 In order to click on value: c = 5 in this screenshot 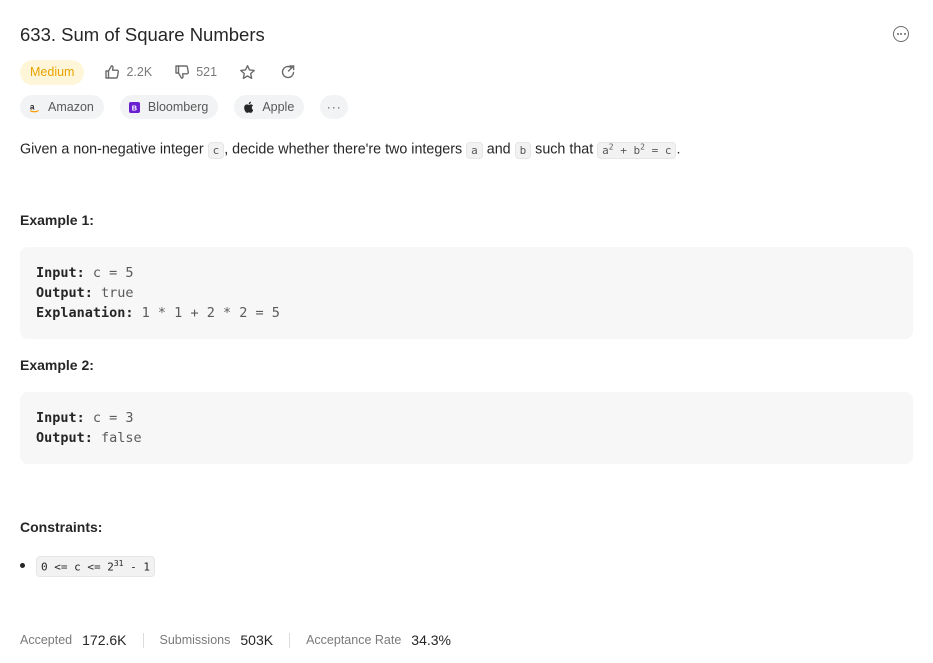, I will do `click(109, 273)`.